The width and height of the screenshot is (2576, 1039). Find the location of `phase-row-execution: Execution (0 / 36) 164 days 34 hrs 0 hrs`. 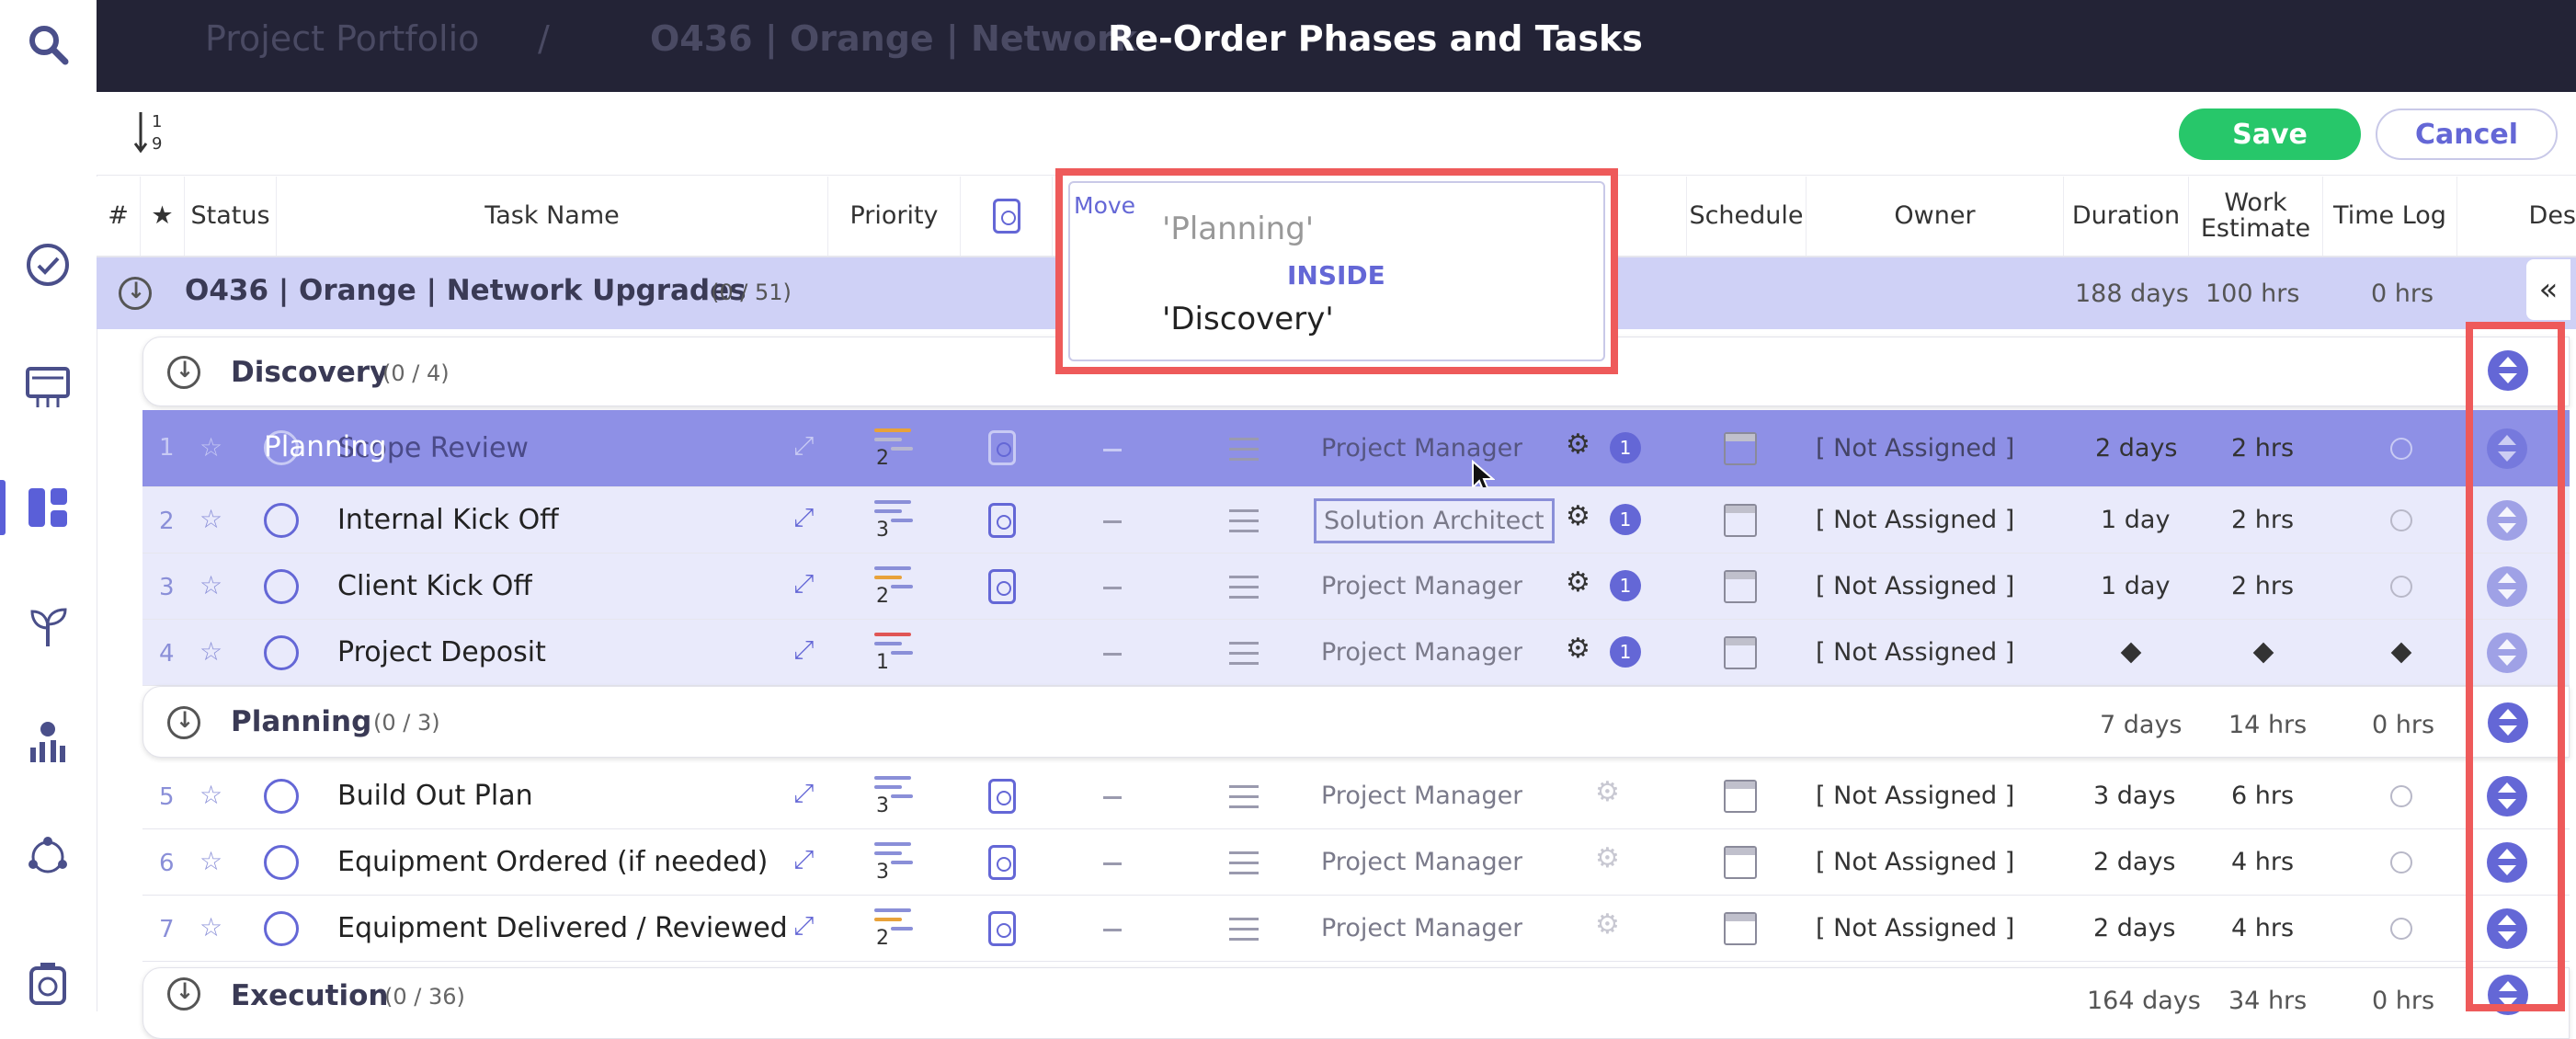

phase-row-execution: Execution (0 / 36) 164 days 34 hrs 0 hrs is located at coordinates (1356, 1003).